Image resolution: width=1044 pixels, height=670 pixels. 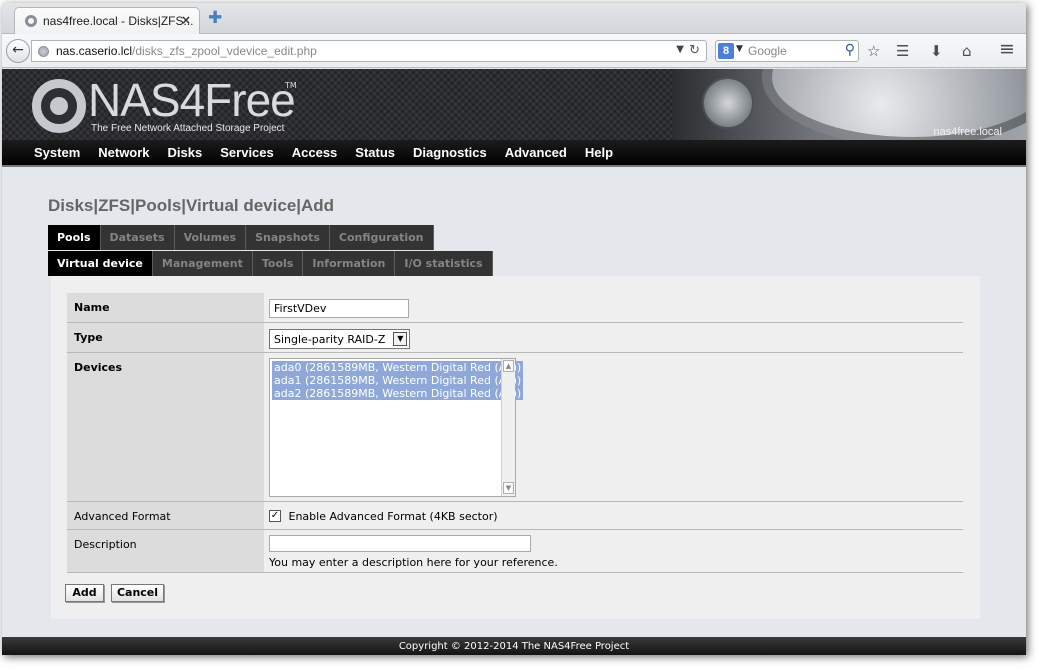 I want to click on tab-snapshots: Snapshots, so click(x=288, y=237).